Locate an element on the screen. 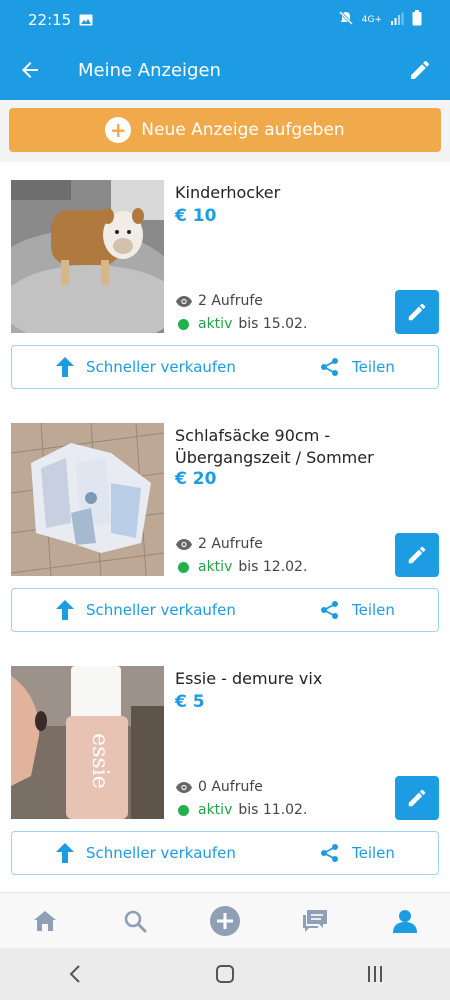  nav-messages is located at coordinates (315, 920).